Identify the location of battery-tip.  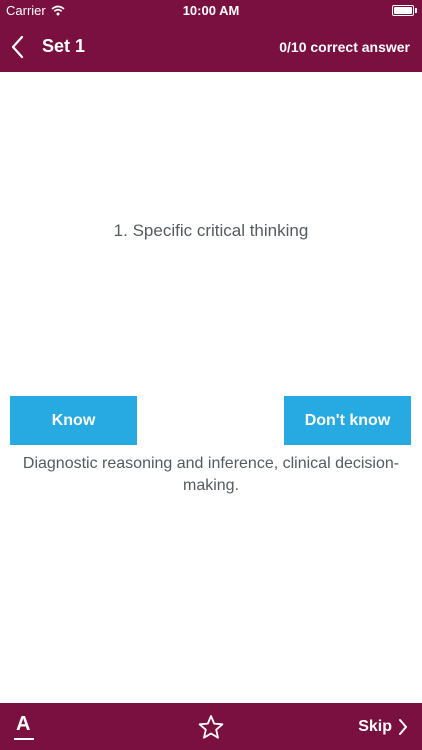
(416, 10).